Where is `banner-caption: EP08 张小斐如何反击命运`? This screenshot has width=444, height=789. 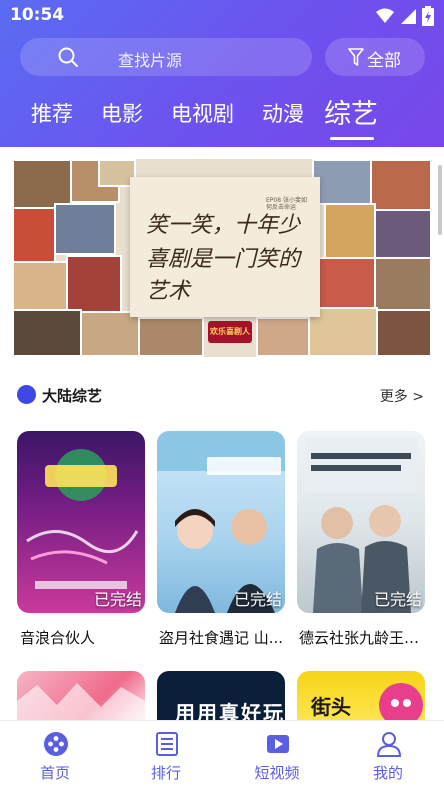
banner-caption: EP08 张小斐如何反击命运 is located at coordinates (286, 204).